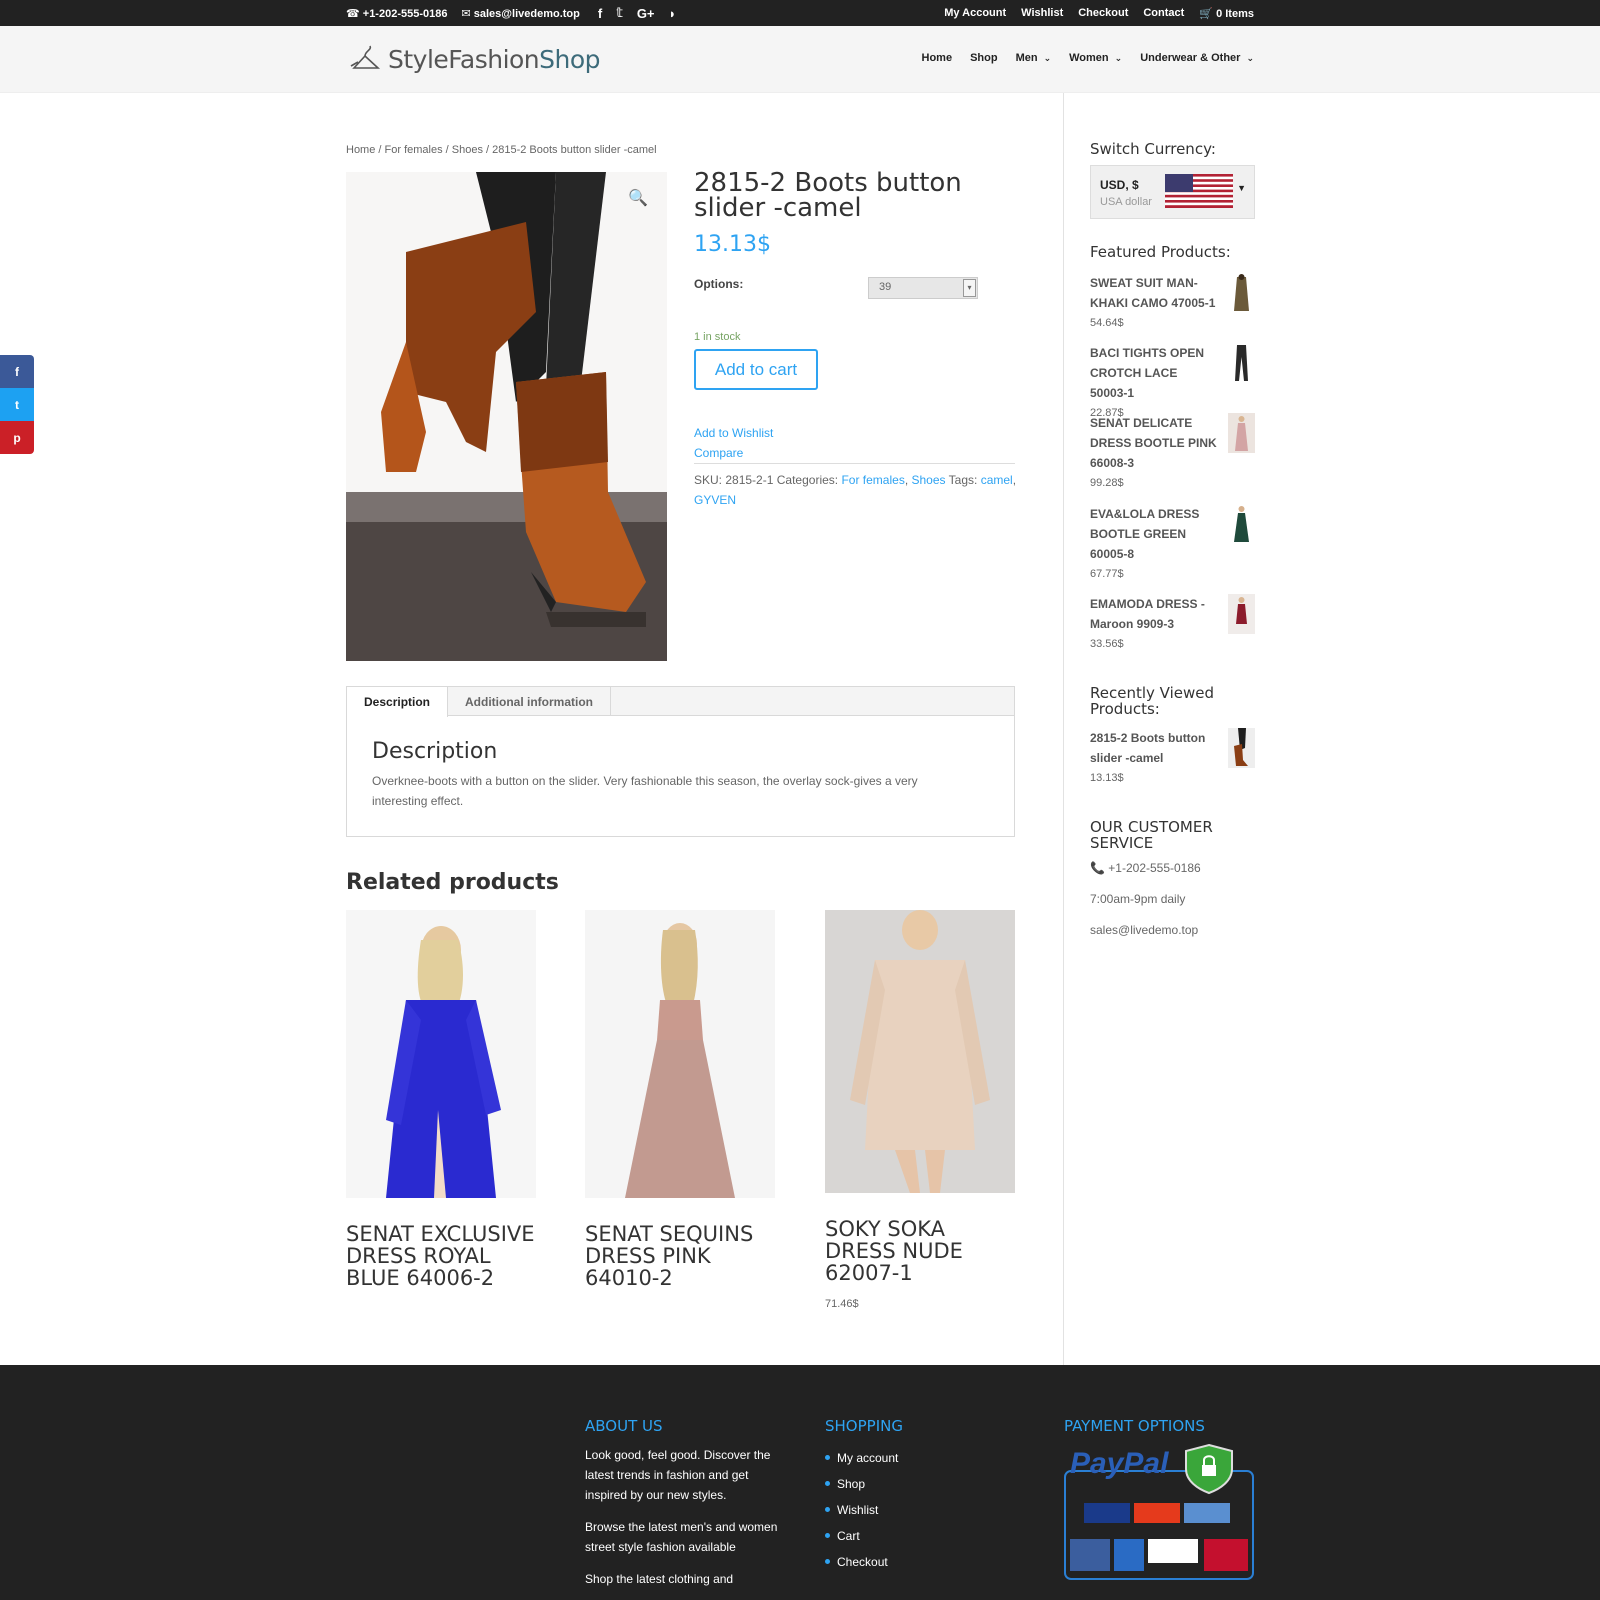 Image resolution: width=1600 pixels, height=1600 pixels. What do you see at coordinates (1197, 58) in the screenshot?
I see `nav-underwear-other: Underwear & Other ⌄` at bounding box center [1197, 58].